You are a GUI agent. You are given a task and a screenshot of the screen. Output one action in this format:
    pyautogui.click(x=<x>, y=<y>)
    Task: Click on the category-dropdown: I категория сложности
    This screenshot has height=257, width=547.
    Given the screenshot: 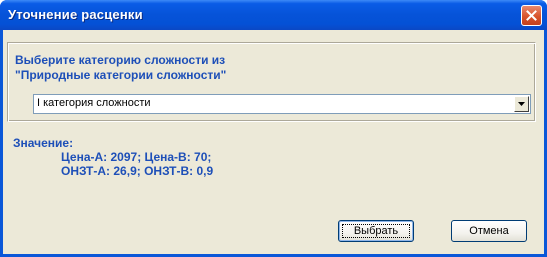 What is the action you would take?
    pyautogui.click(x=282, y=104)
    